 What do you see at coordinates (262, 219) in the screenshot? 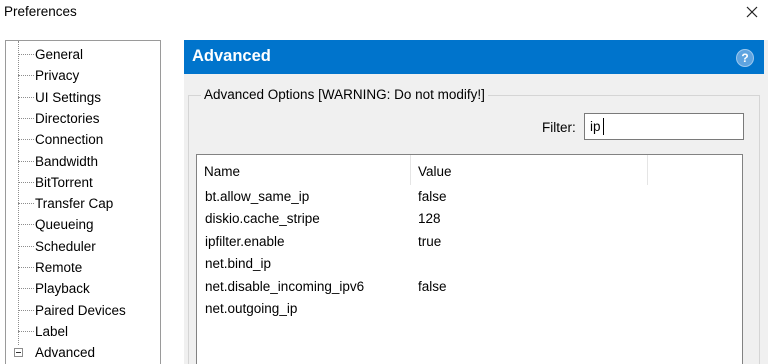
I see `option-name: diskio.cache_stripe` at bounding box center [262, 219].